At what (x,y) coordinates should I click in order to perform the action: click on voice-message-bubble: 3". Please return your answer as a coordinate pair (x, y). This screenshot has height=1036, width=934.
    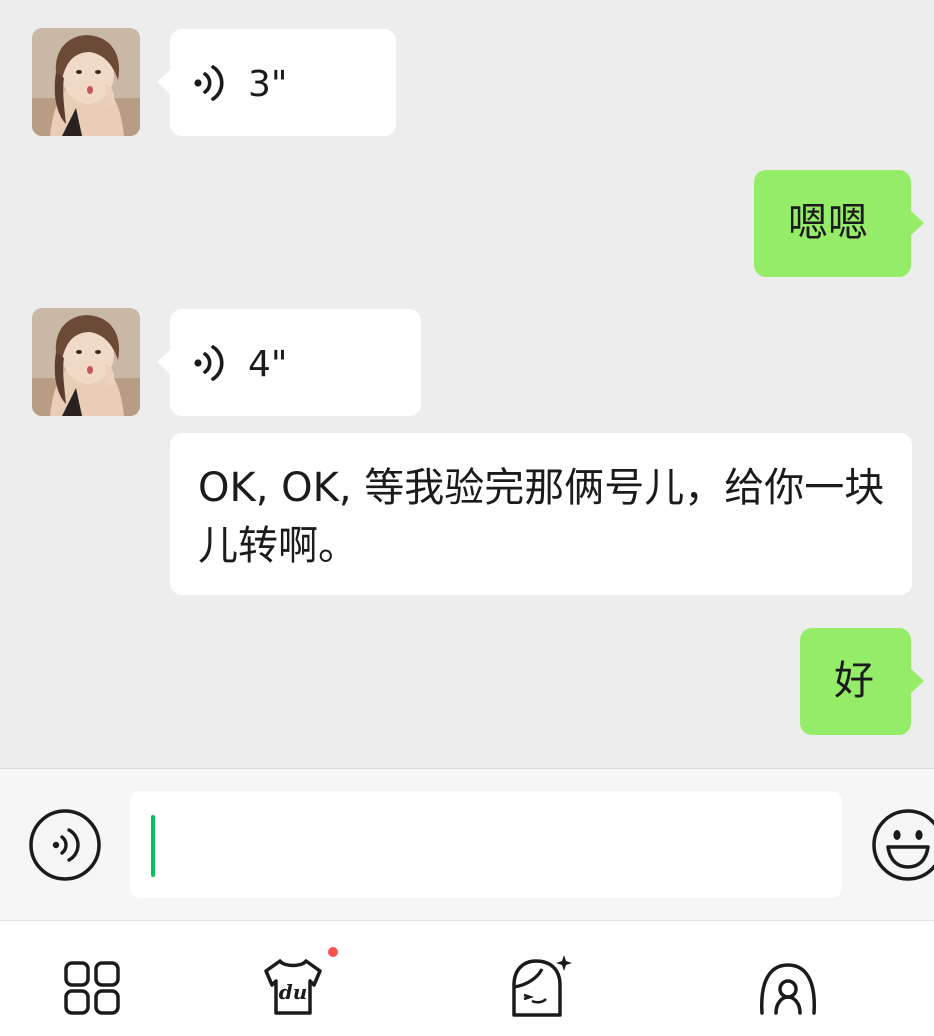
    Looking at the image, I should click on (276, 82).